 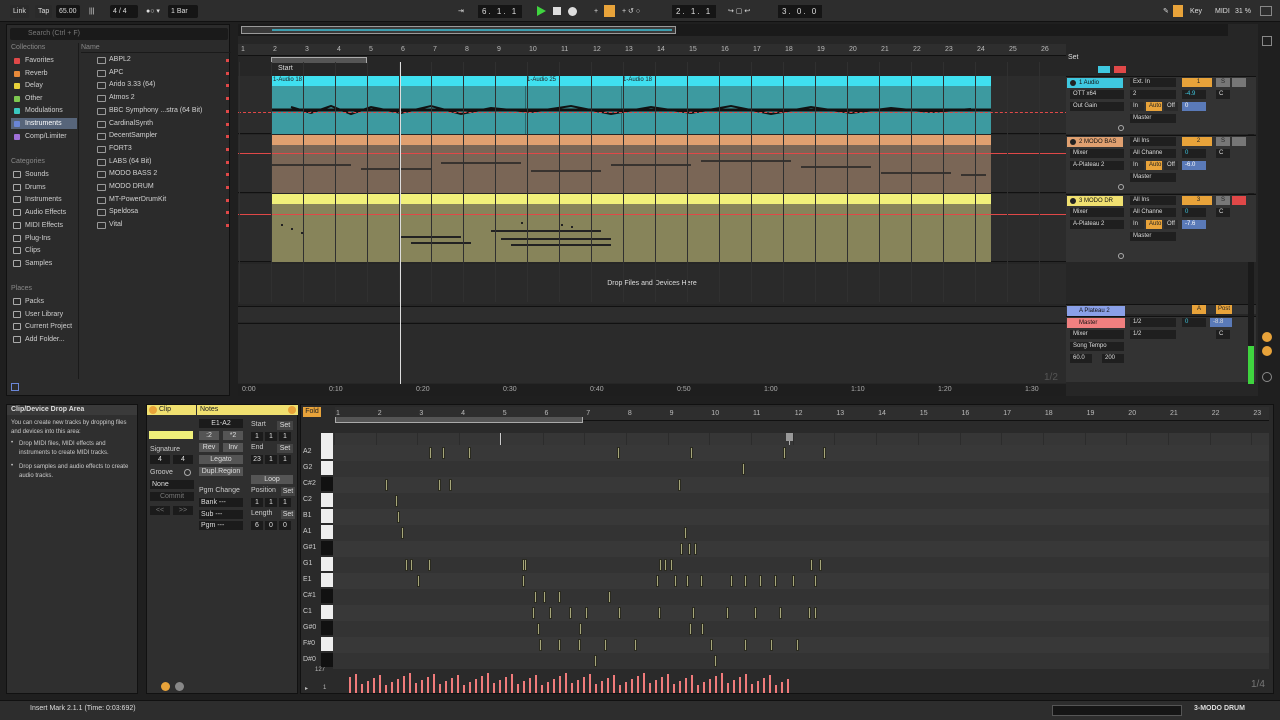 I want to click on master-out: 1/2, so click(x=1153, y=334).